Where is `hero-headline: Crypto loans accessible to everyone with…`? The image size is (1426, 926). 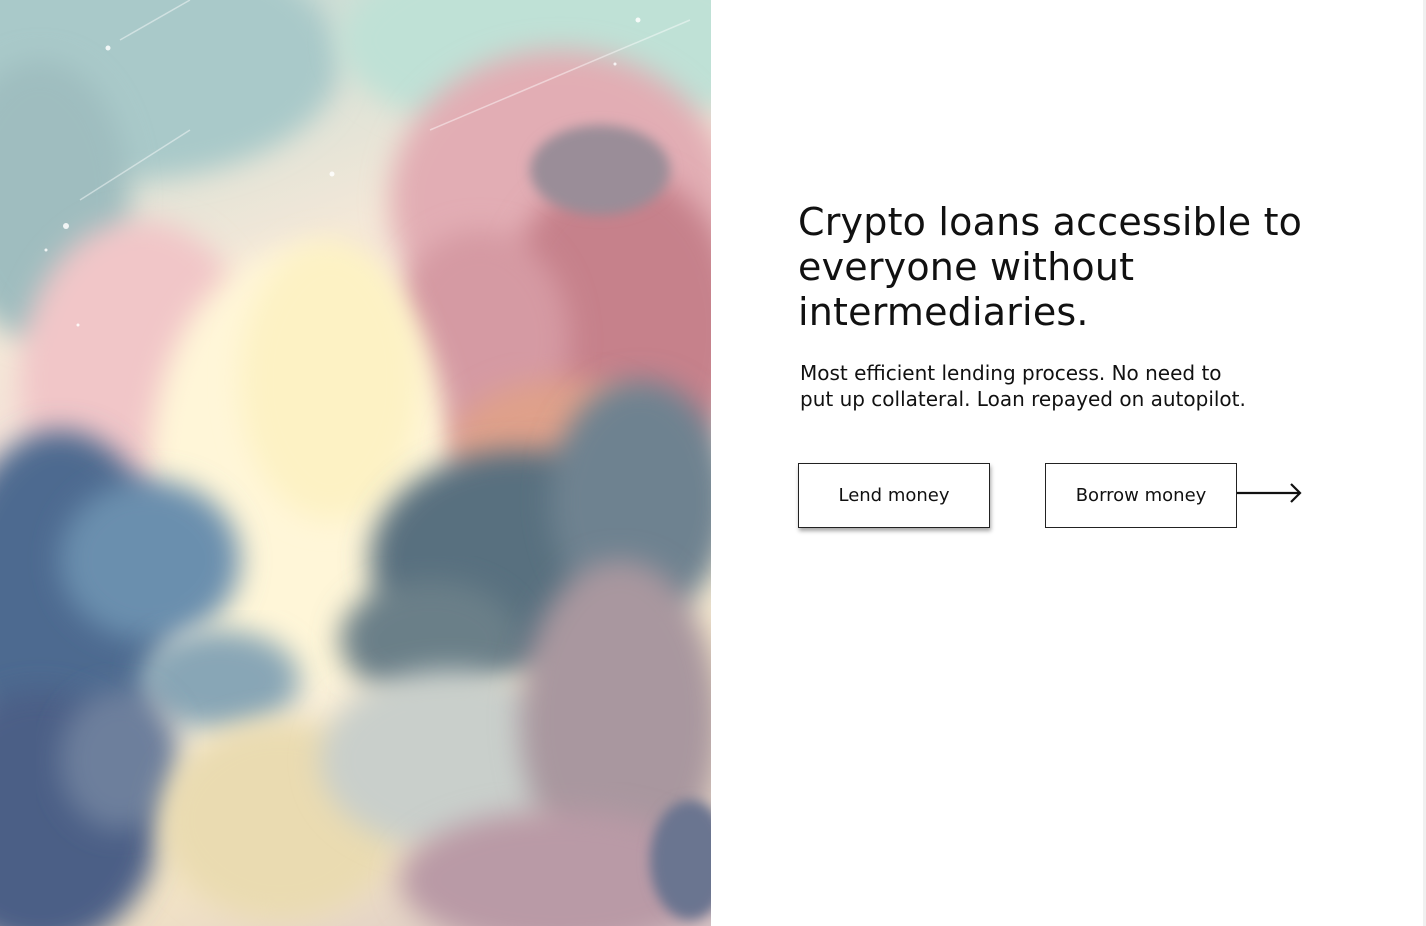
hero-headline: Crypto loans accessible to everyone with… is located at coordinates (1050, 267).